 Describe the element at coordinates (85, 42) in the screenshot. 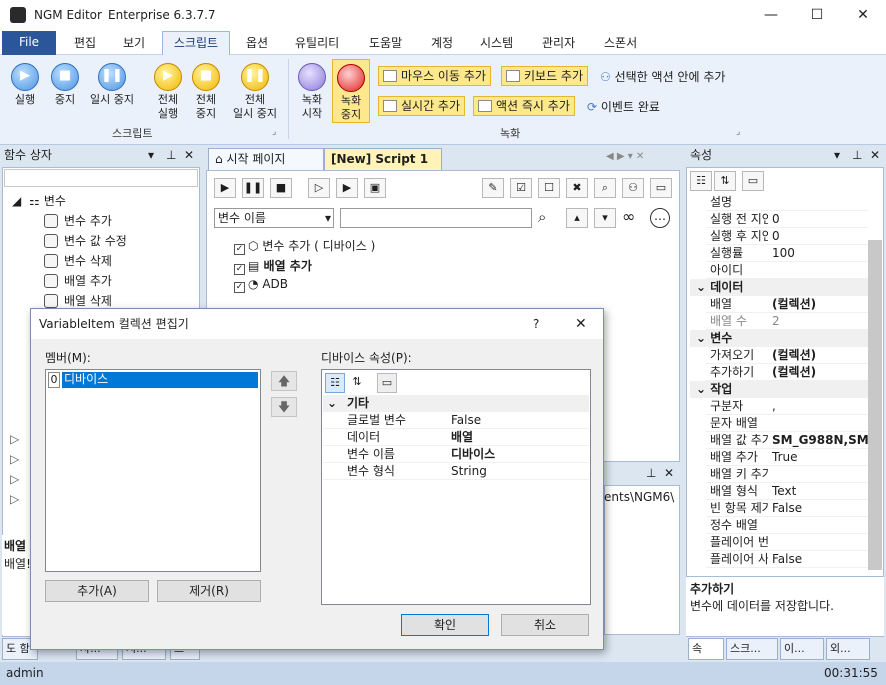

I see `menu-edit: 편집` at that location.